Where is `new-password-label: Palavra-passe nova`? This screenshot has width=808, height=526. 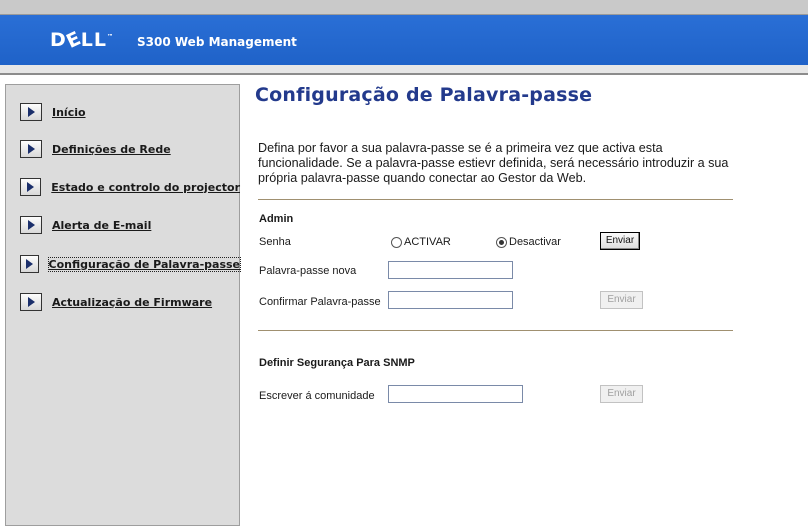
new-password-label: Palavra-passe nova is located at coordinates (308, 271).